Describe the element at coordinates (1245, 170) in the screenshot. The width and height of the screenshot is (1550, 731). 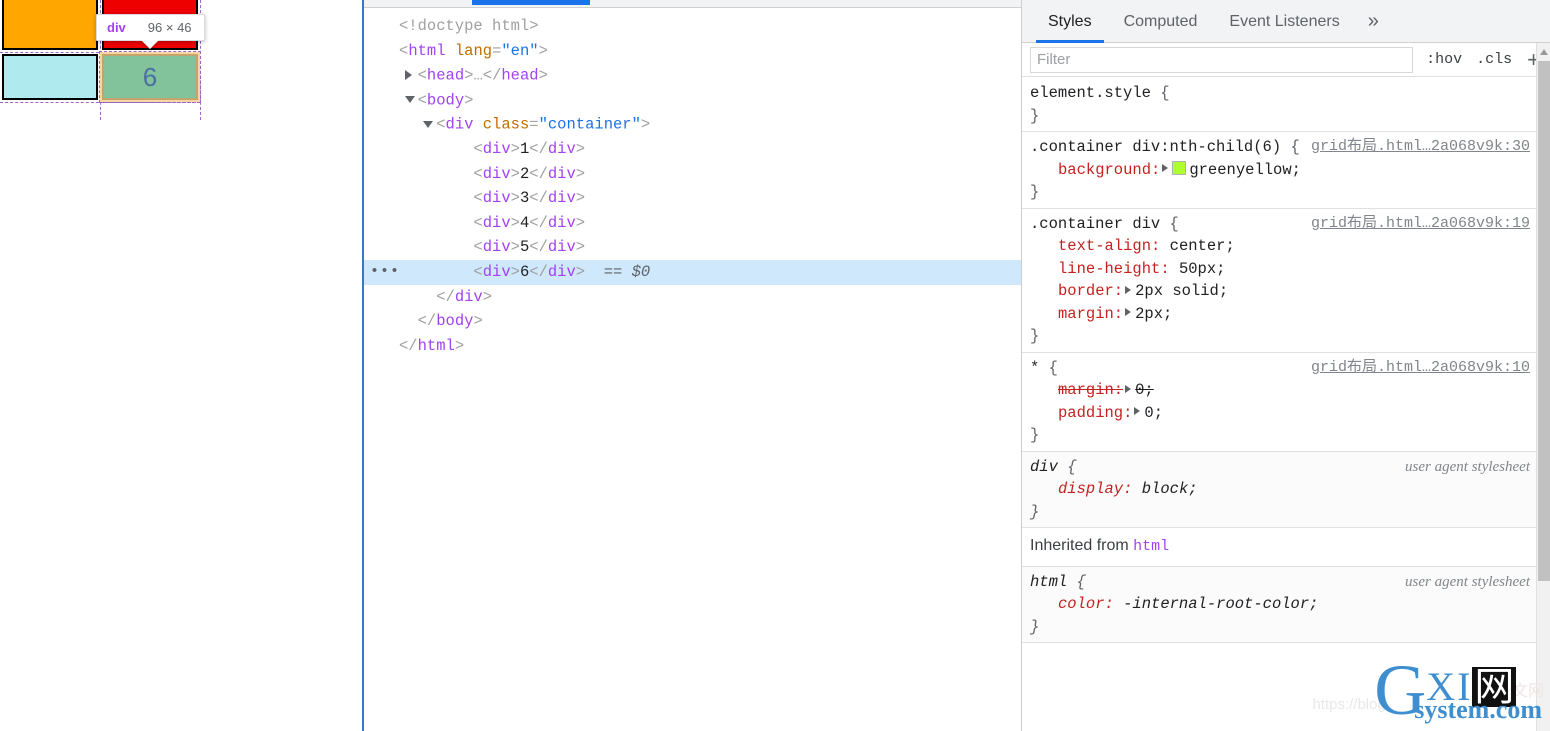
I see `css-property-value: greenyellow;` at that location.